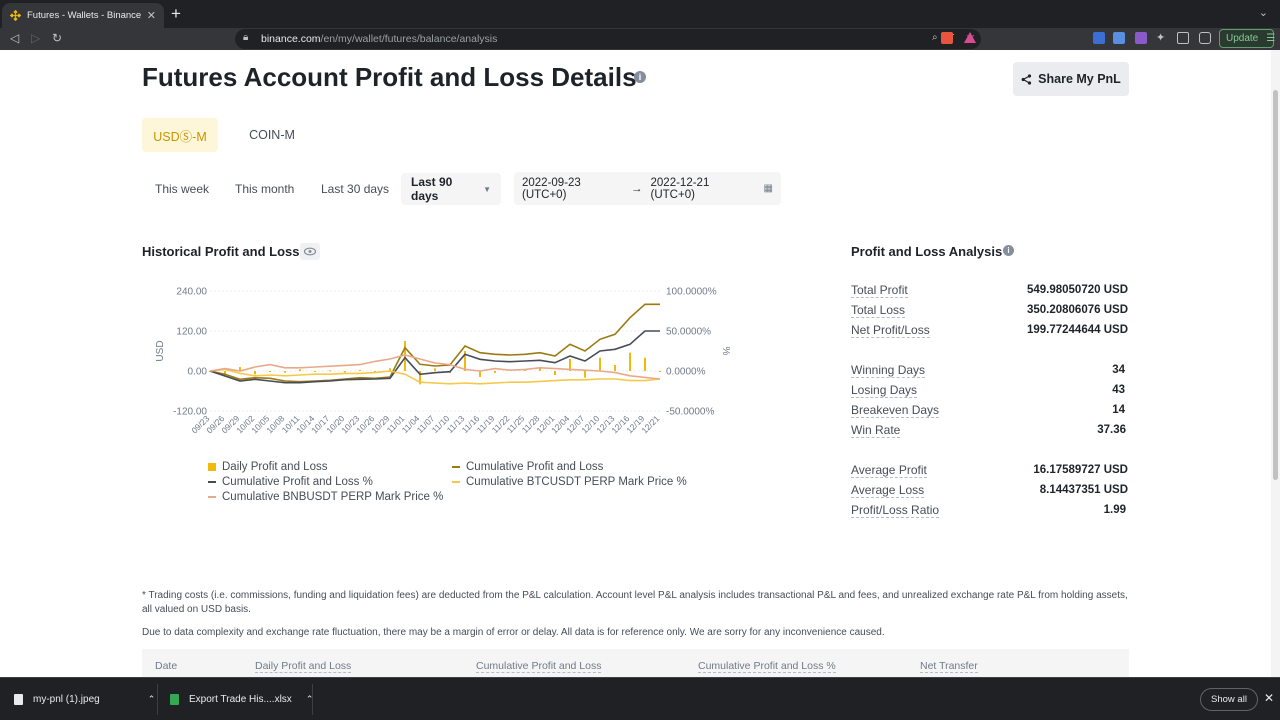 The height and width of the screenshot is (721, 1280). I want to click on download-item-2: Export Trade His....xlsx ⌃, so click(241, 699).